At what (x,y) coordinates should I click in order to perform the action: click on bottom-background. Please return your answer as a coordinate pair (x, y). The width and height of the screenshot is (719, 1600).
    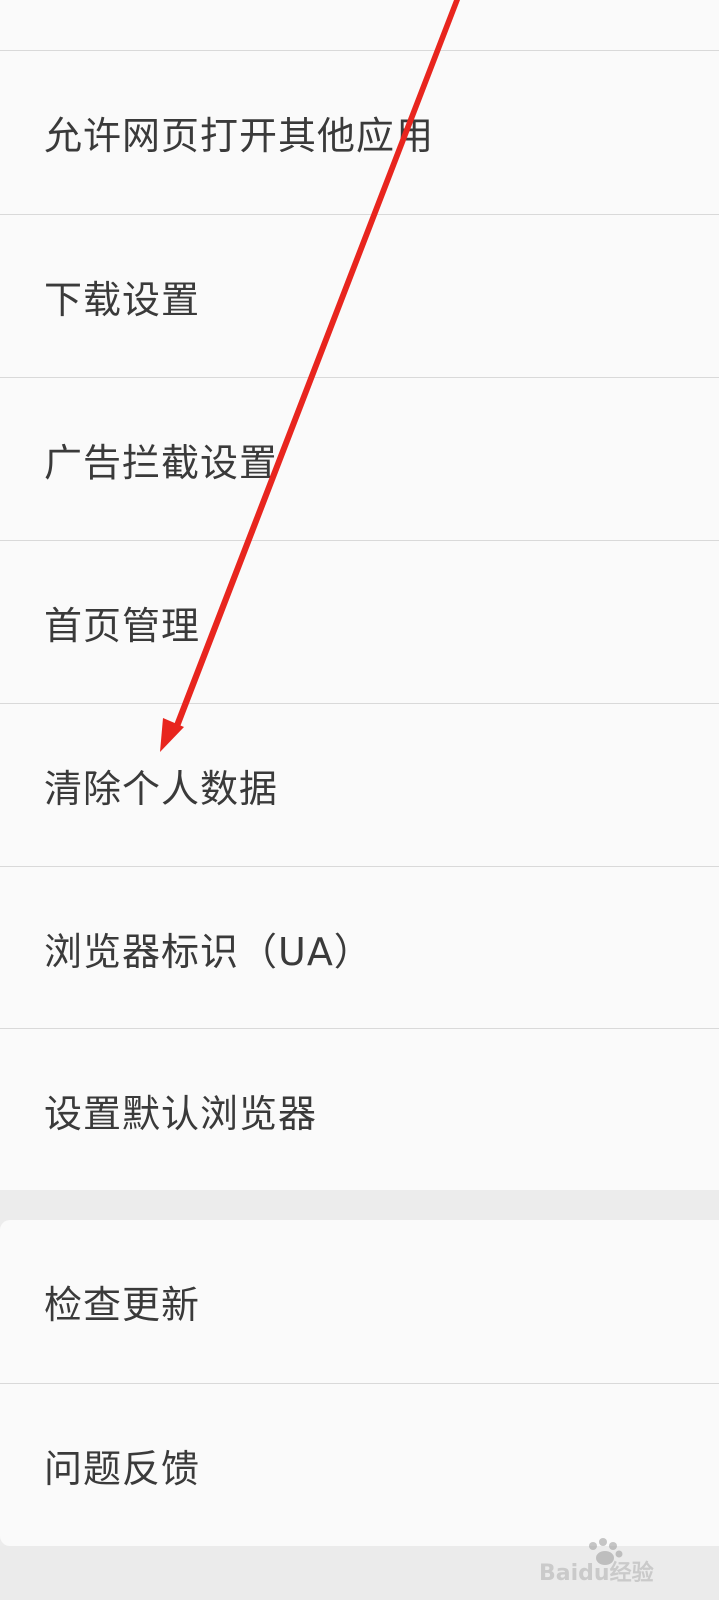
    Looking at the image, I should click on (359, 1573).